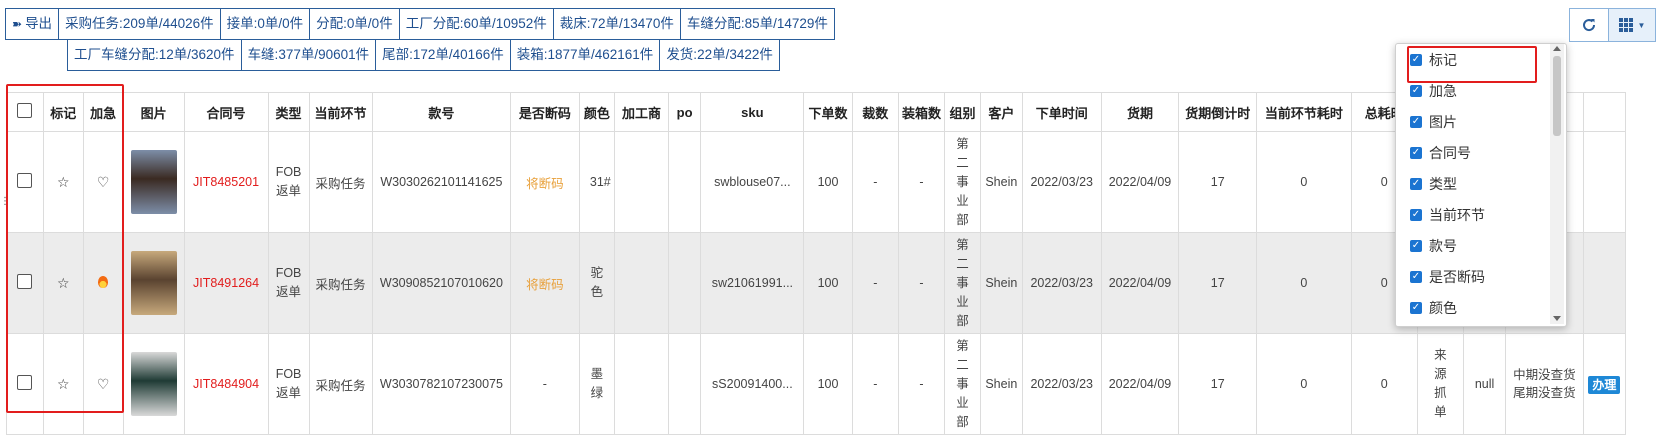 The height and width of the screenshot is (447, 1660). What do you see at coordinates (641, 112) in the screenshot?
I see `column-header: 加工商` at bounding box center [641, 112].